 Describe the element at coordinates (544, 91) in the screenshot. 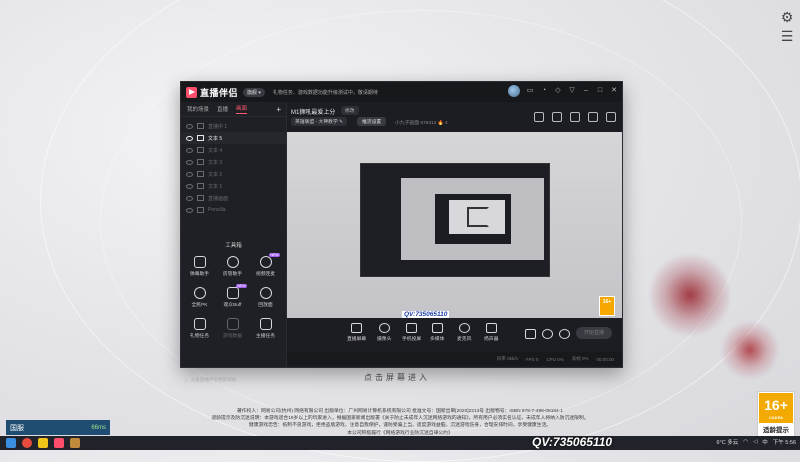

I see `bell-icon: ◔` at that location.